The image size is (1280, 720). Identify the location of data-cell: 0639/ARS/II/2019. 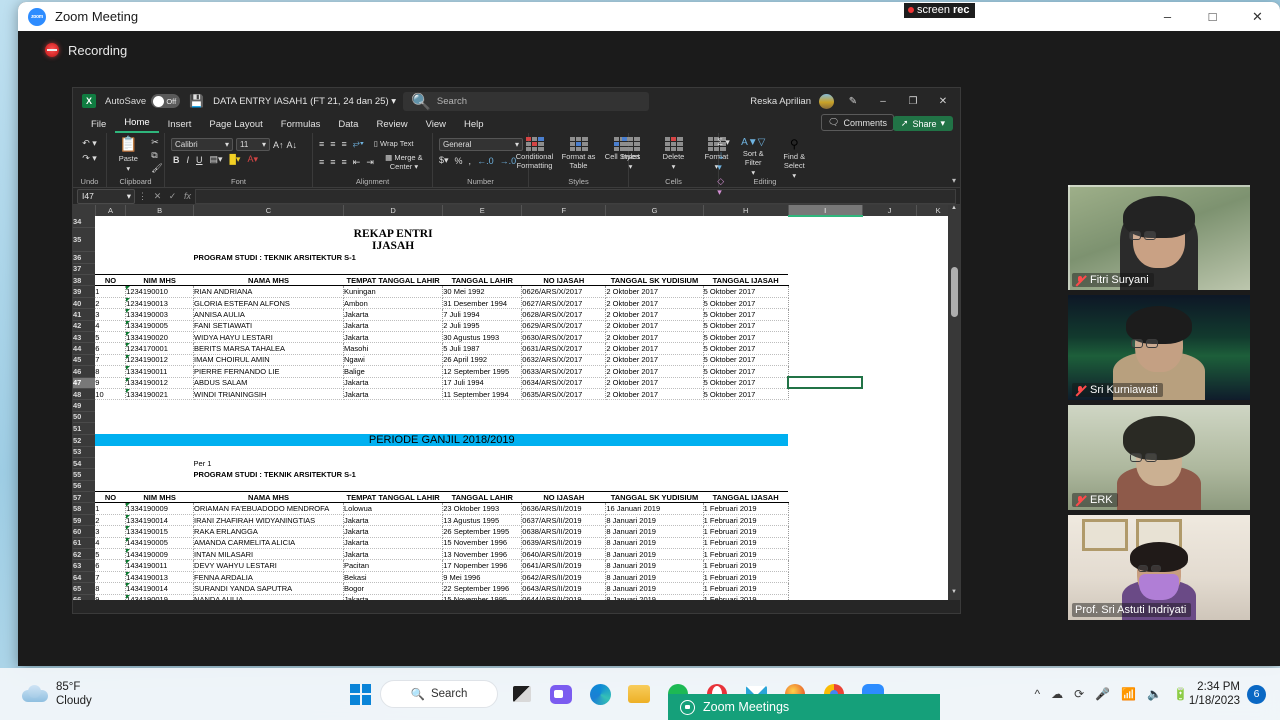
(564, 543).